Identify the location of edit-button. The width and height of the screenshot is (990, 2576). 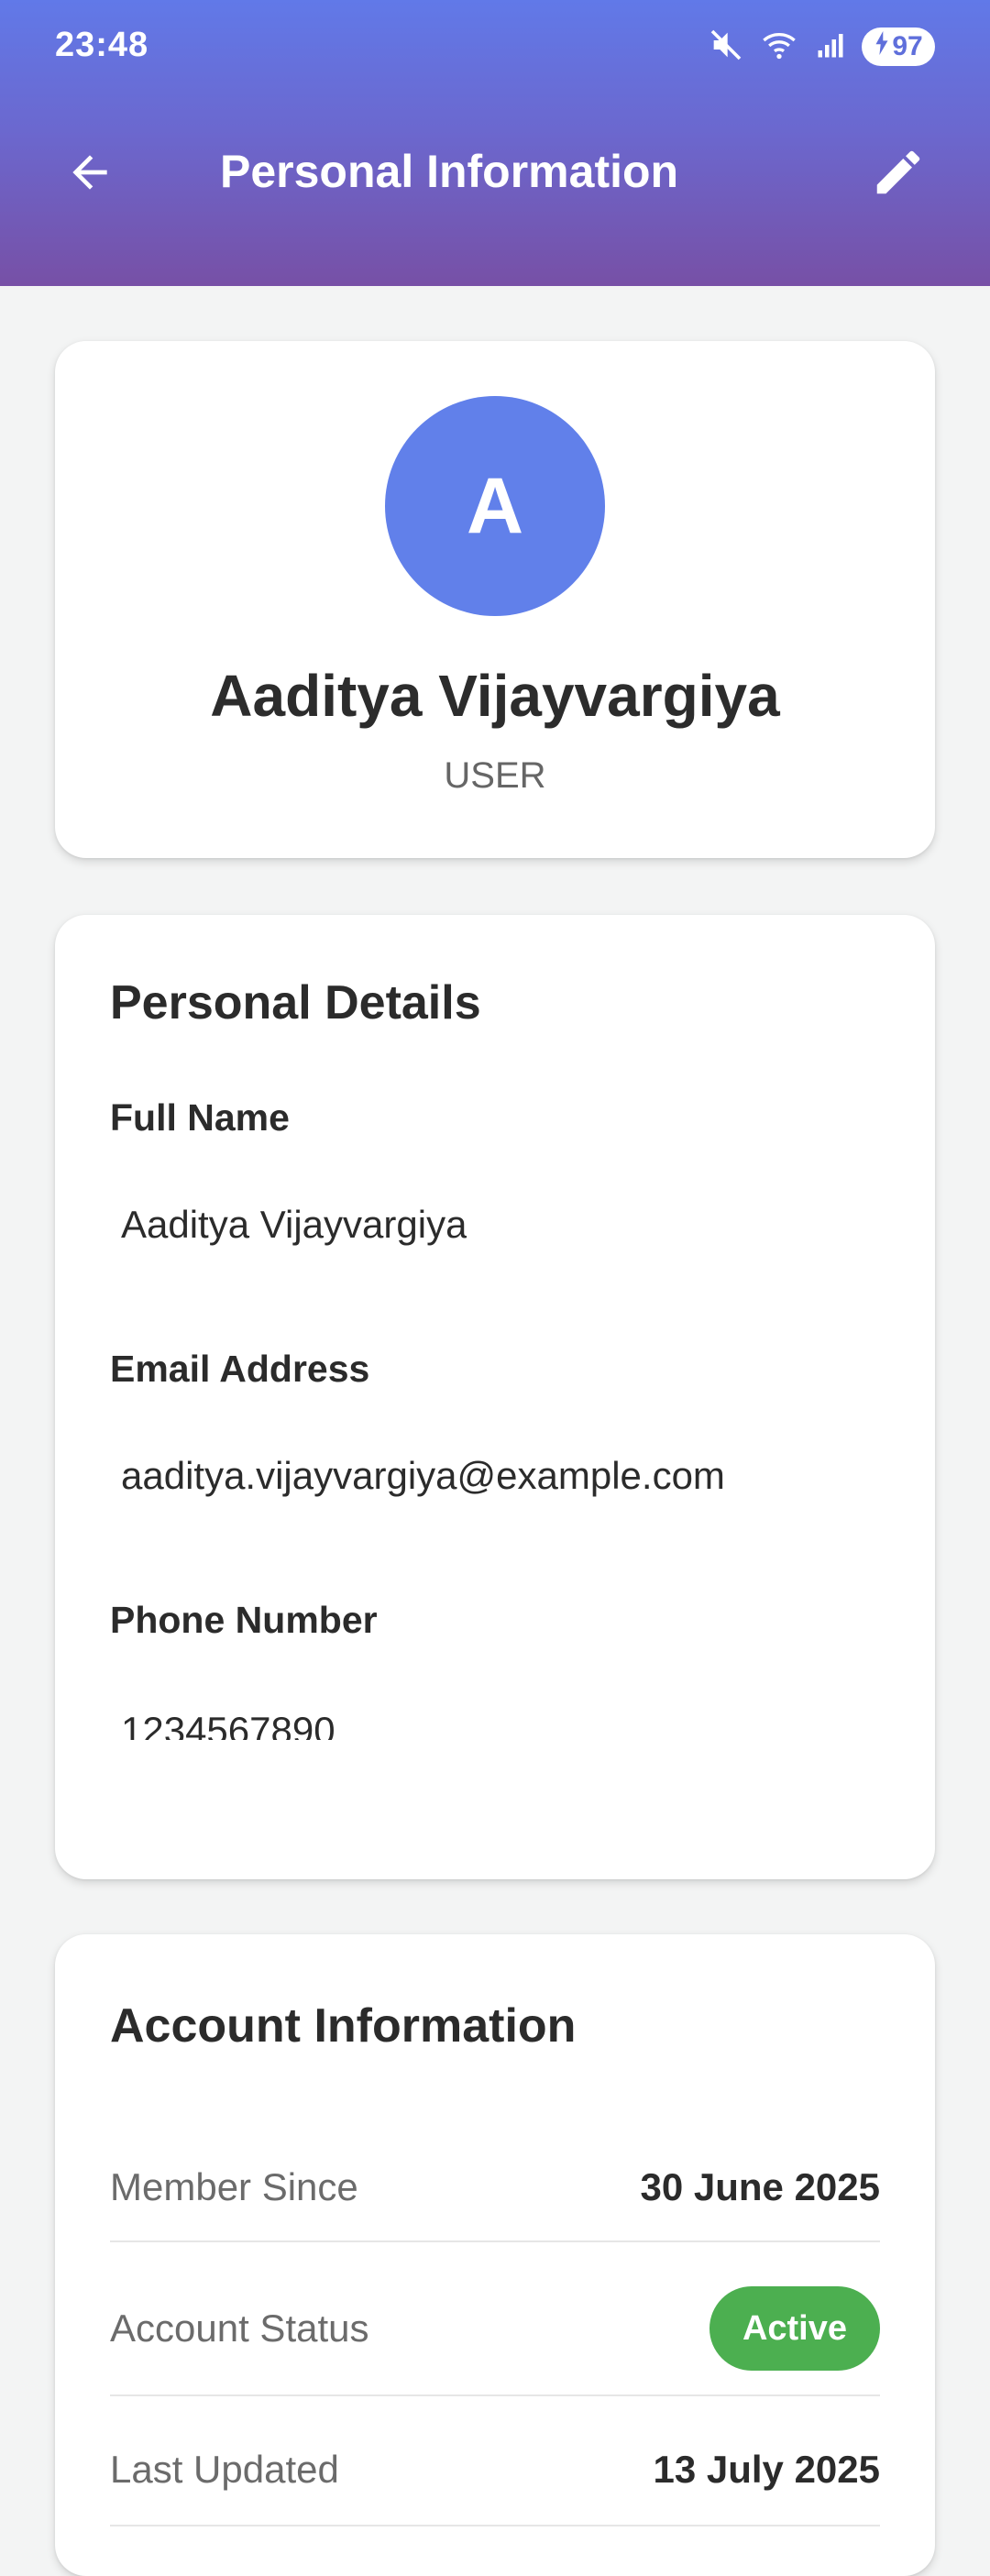
(898, 175).